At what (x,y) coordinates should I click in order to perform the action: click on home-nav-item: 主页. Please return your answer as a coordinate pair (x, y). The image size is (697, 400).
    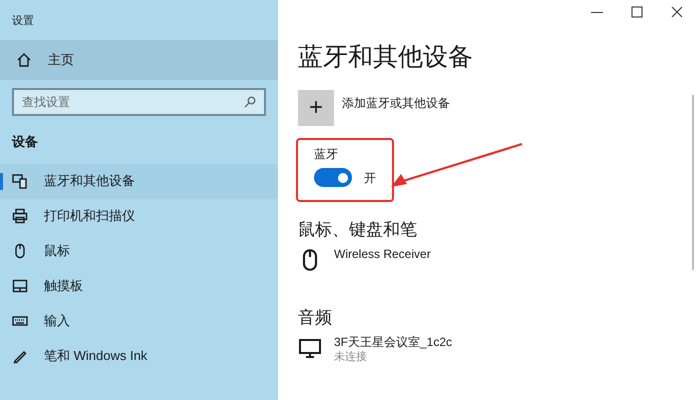
    Looking at the image, I should click on (139, 60).